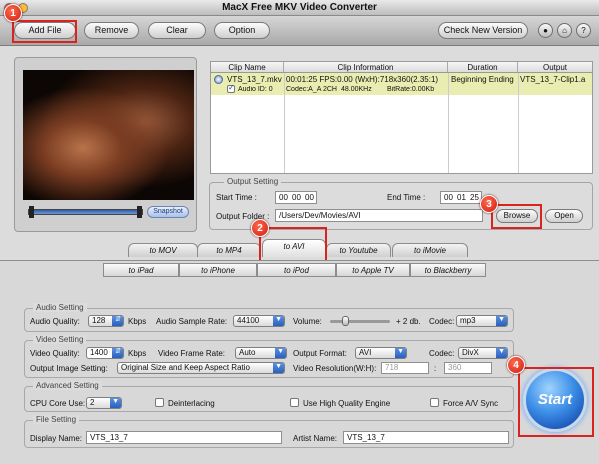  I want to click on video-quality-label: Video Quality:, so click(55, 353).